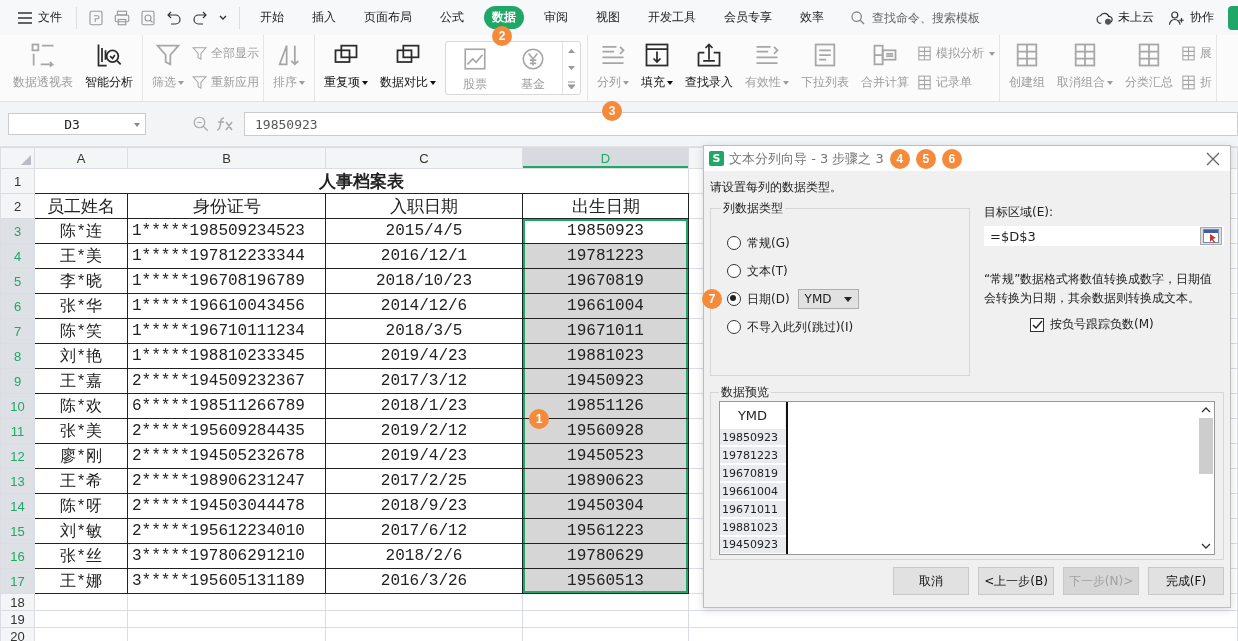  Describe the element at coordinates (81, 381) in the screenshot. I see `table-cell: 王*嘉` at that location.